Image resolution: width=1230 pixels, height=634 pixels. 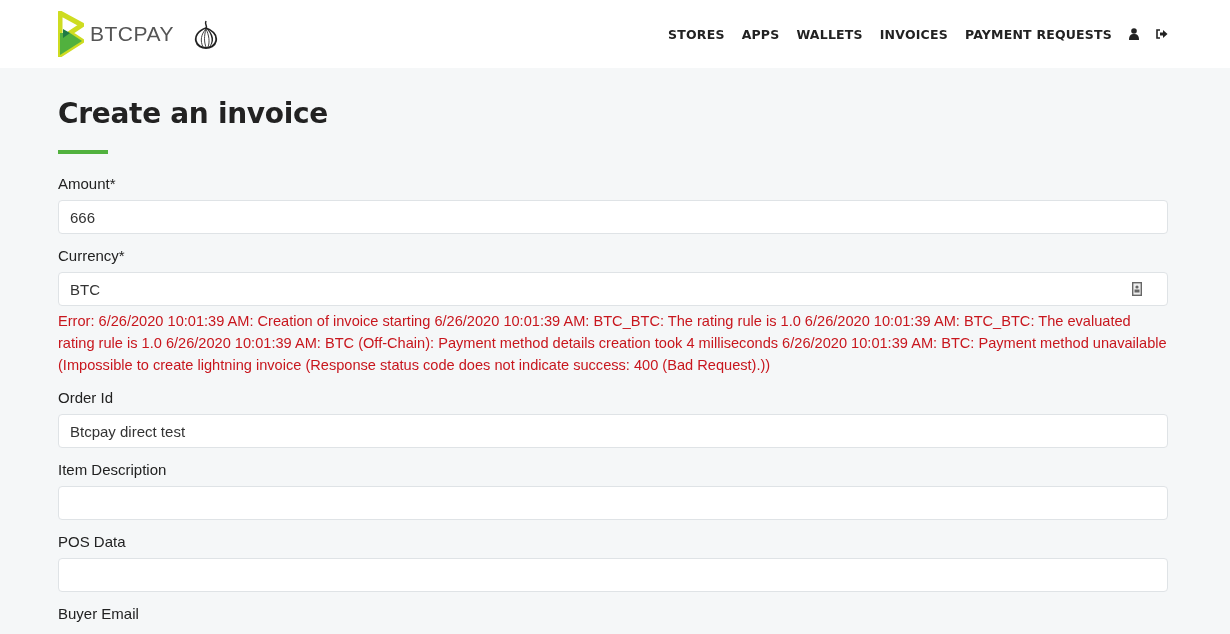 What do you see at coordinates (132, 34) in the screenshot?
I see `brand-name: BTCPAY` at bounding box center [132, 34].